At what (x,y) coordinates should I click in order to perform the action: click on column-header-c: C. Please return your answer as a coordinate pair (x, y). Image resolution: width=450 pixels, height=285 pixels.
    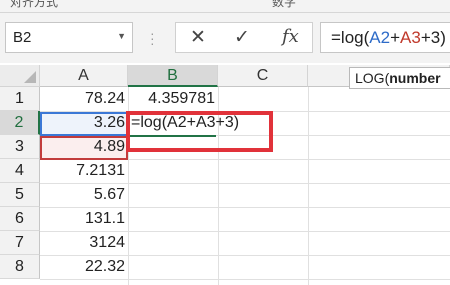
    Looking at the image, I should click on (263, 76).